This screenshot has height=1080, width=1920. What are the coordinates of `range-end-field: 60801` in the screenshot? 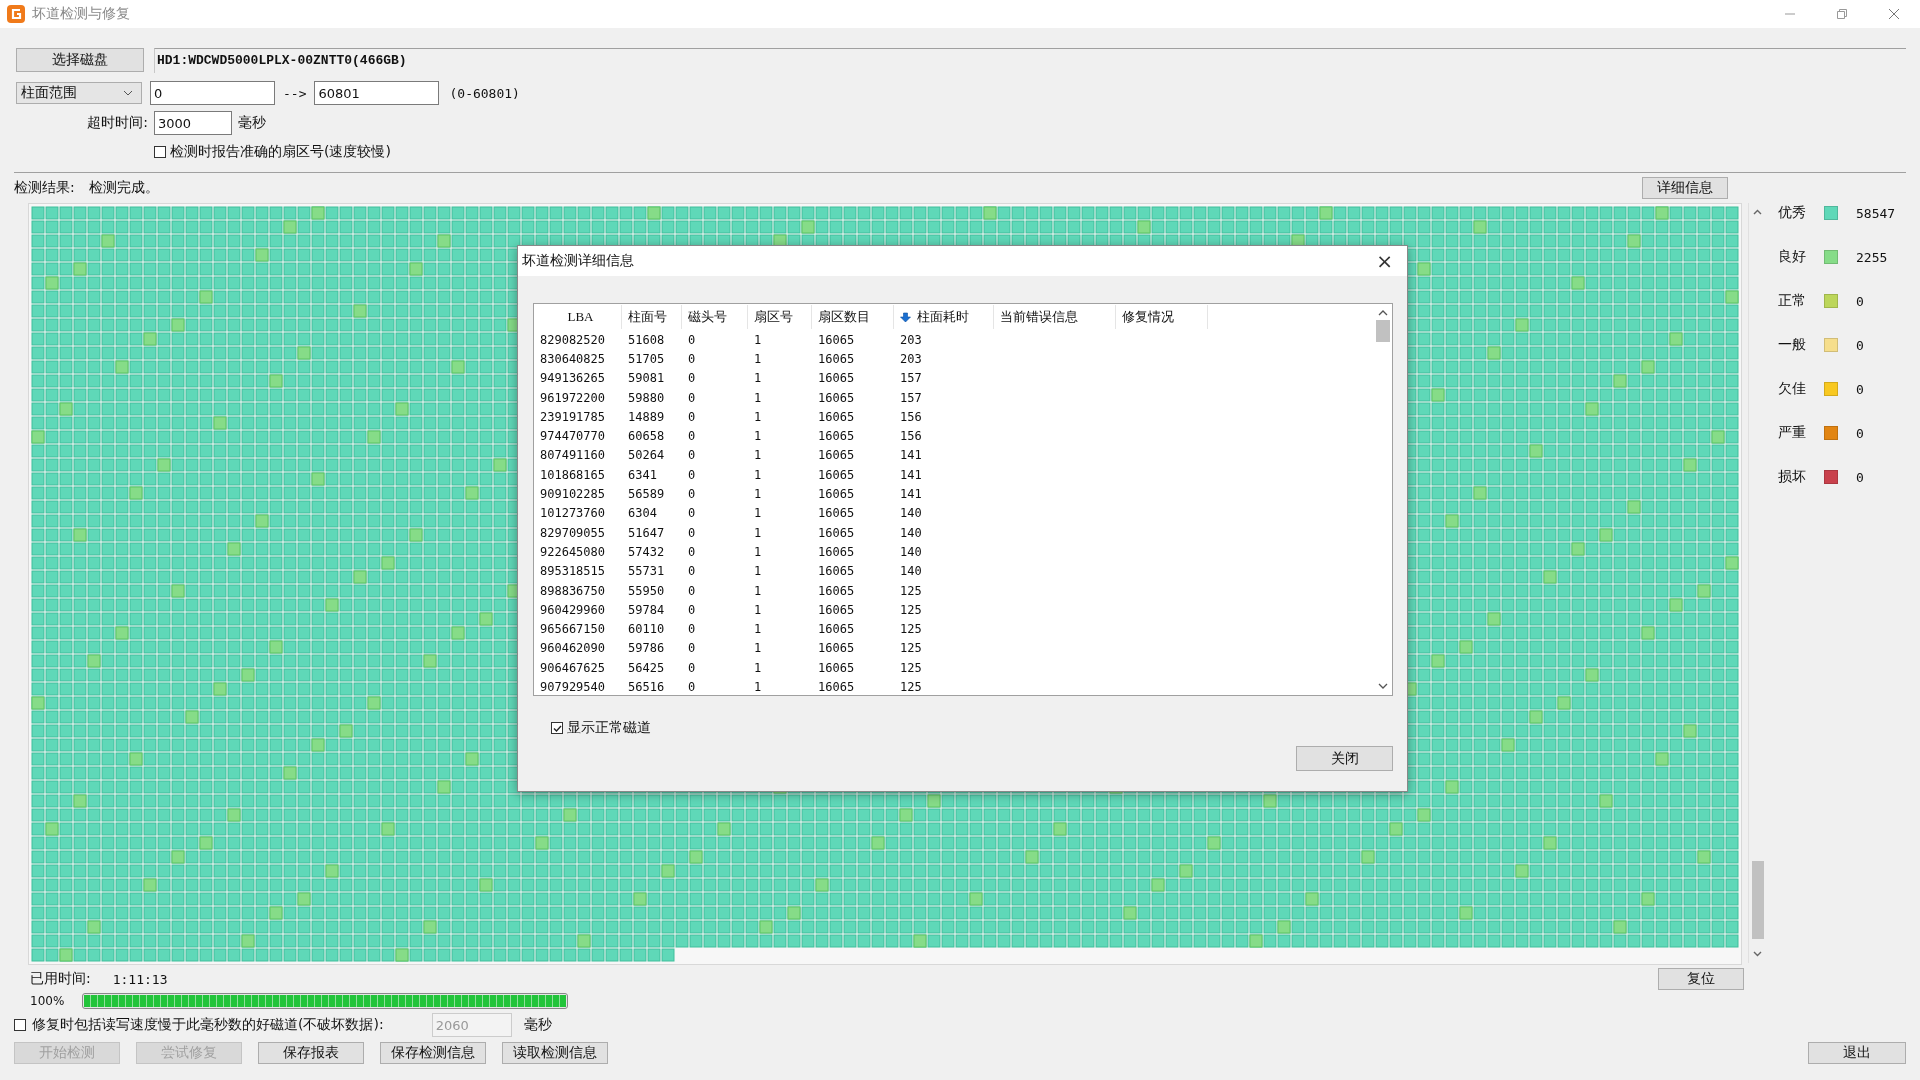 It's located at (377, 93).